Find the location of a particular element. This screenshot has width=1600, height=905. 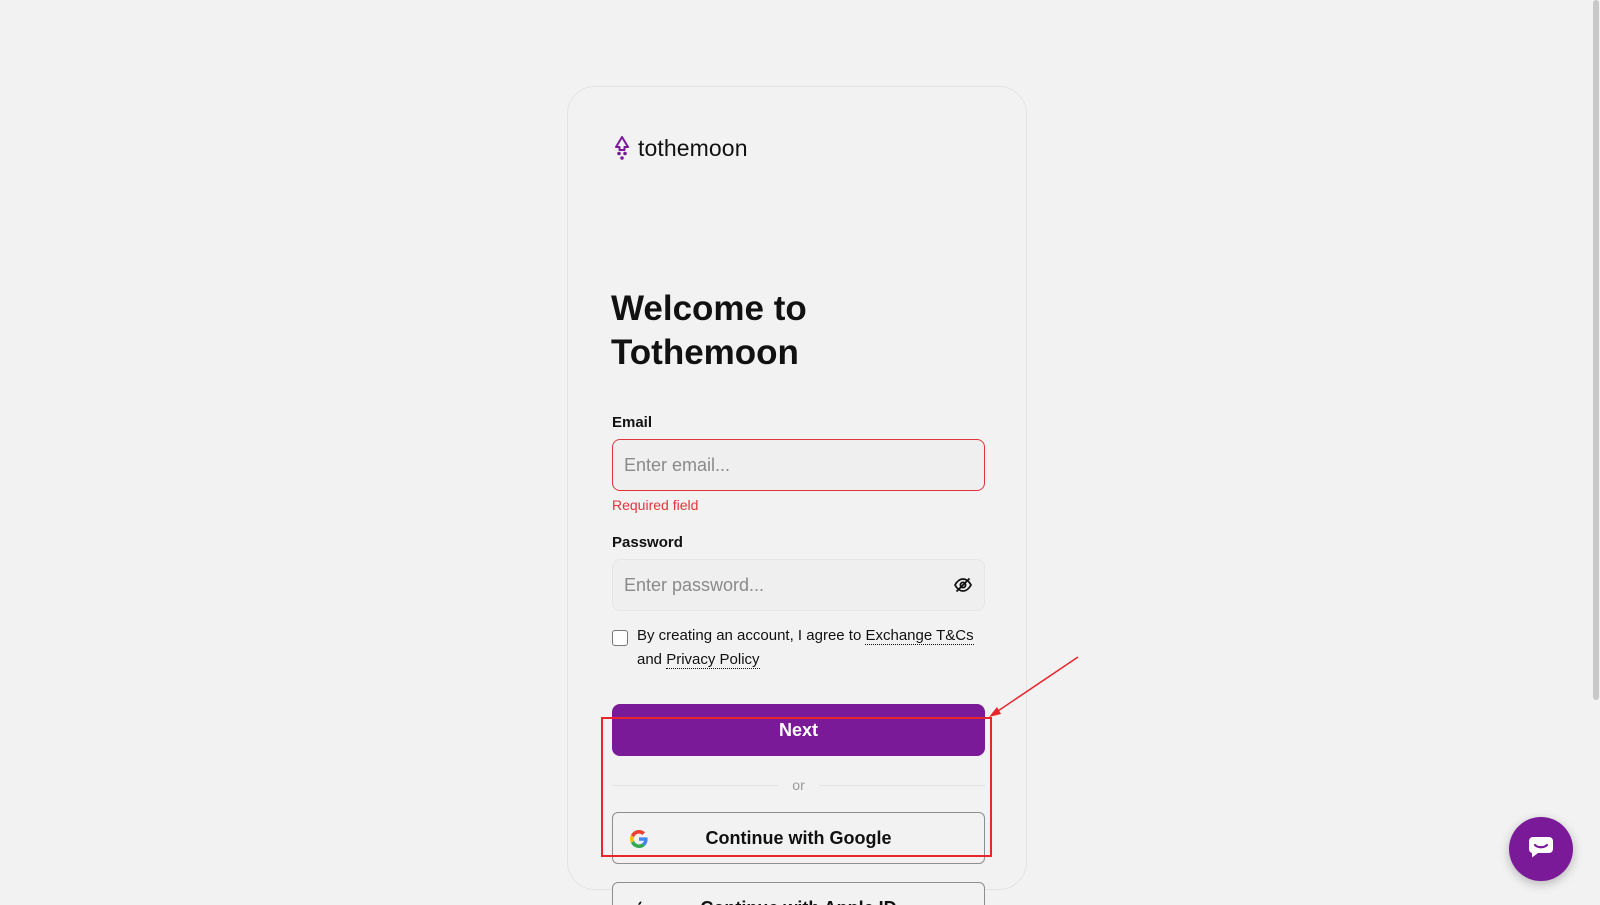

brand-name: tothemoon is located at coordinates (693, 148).